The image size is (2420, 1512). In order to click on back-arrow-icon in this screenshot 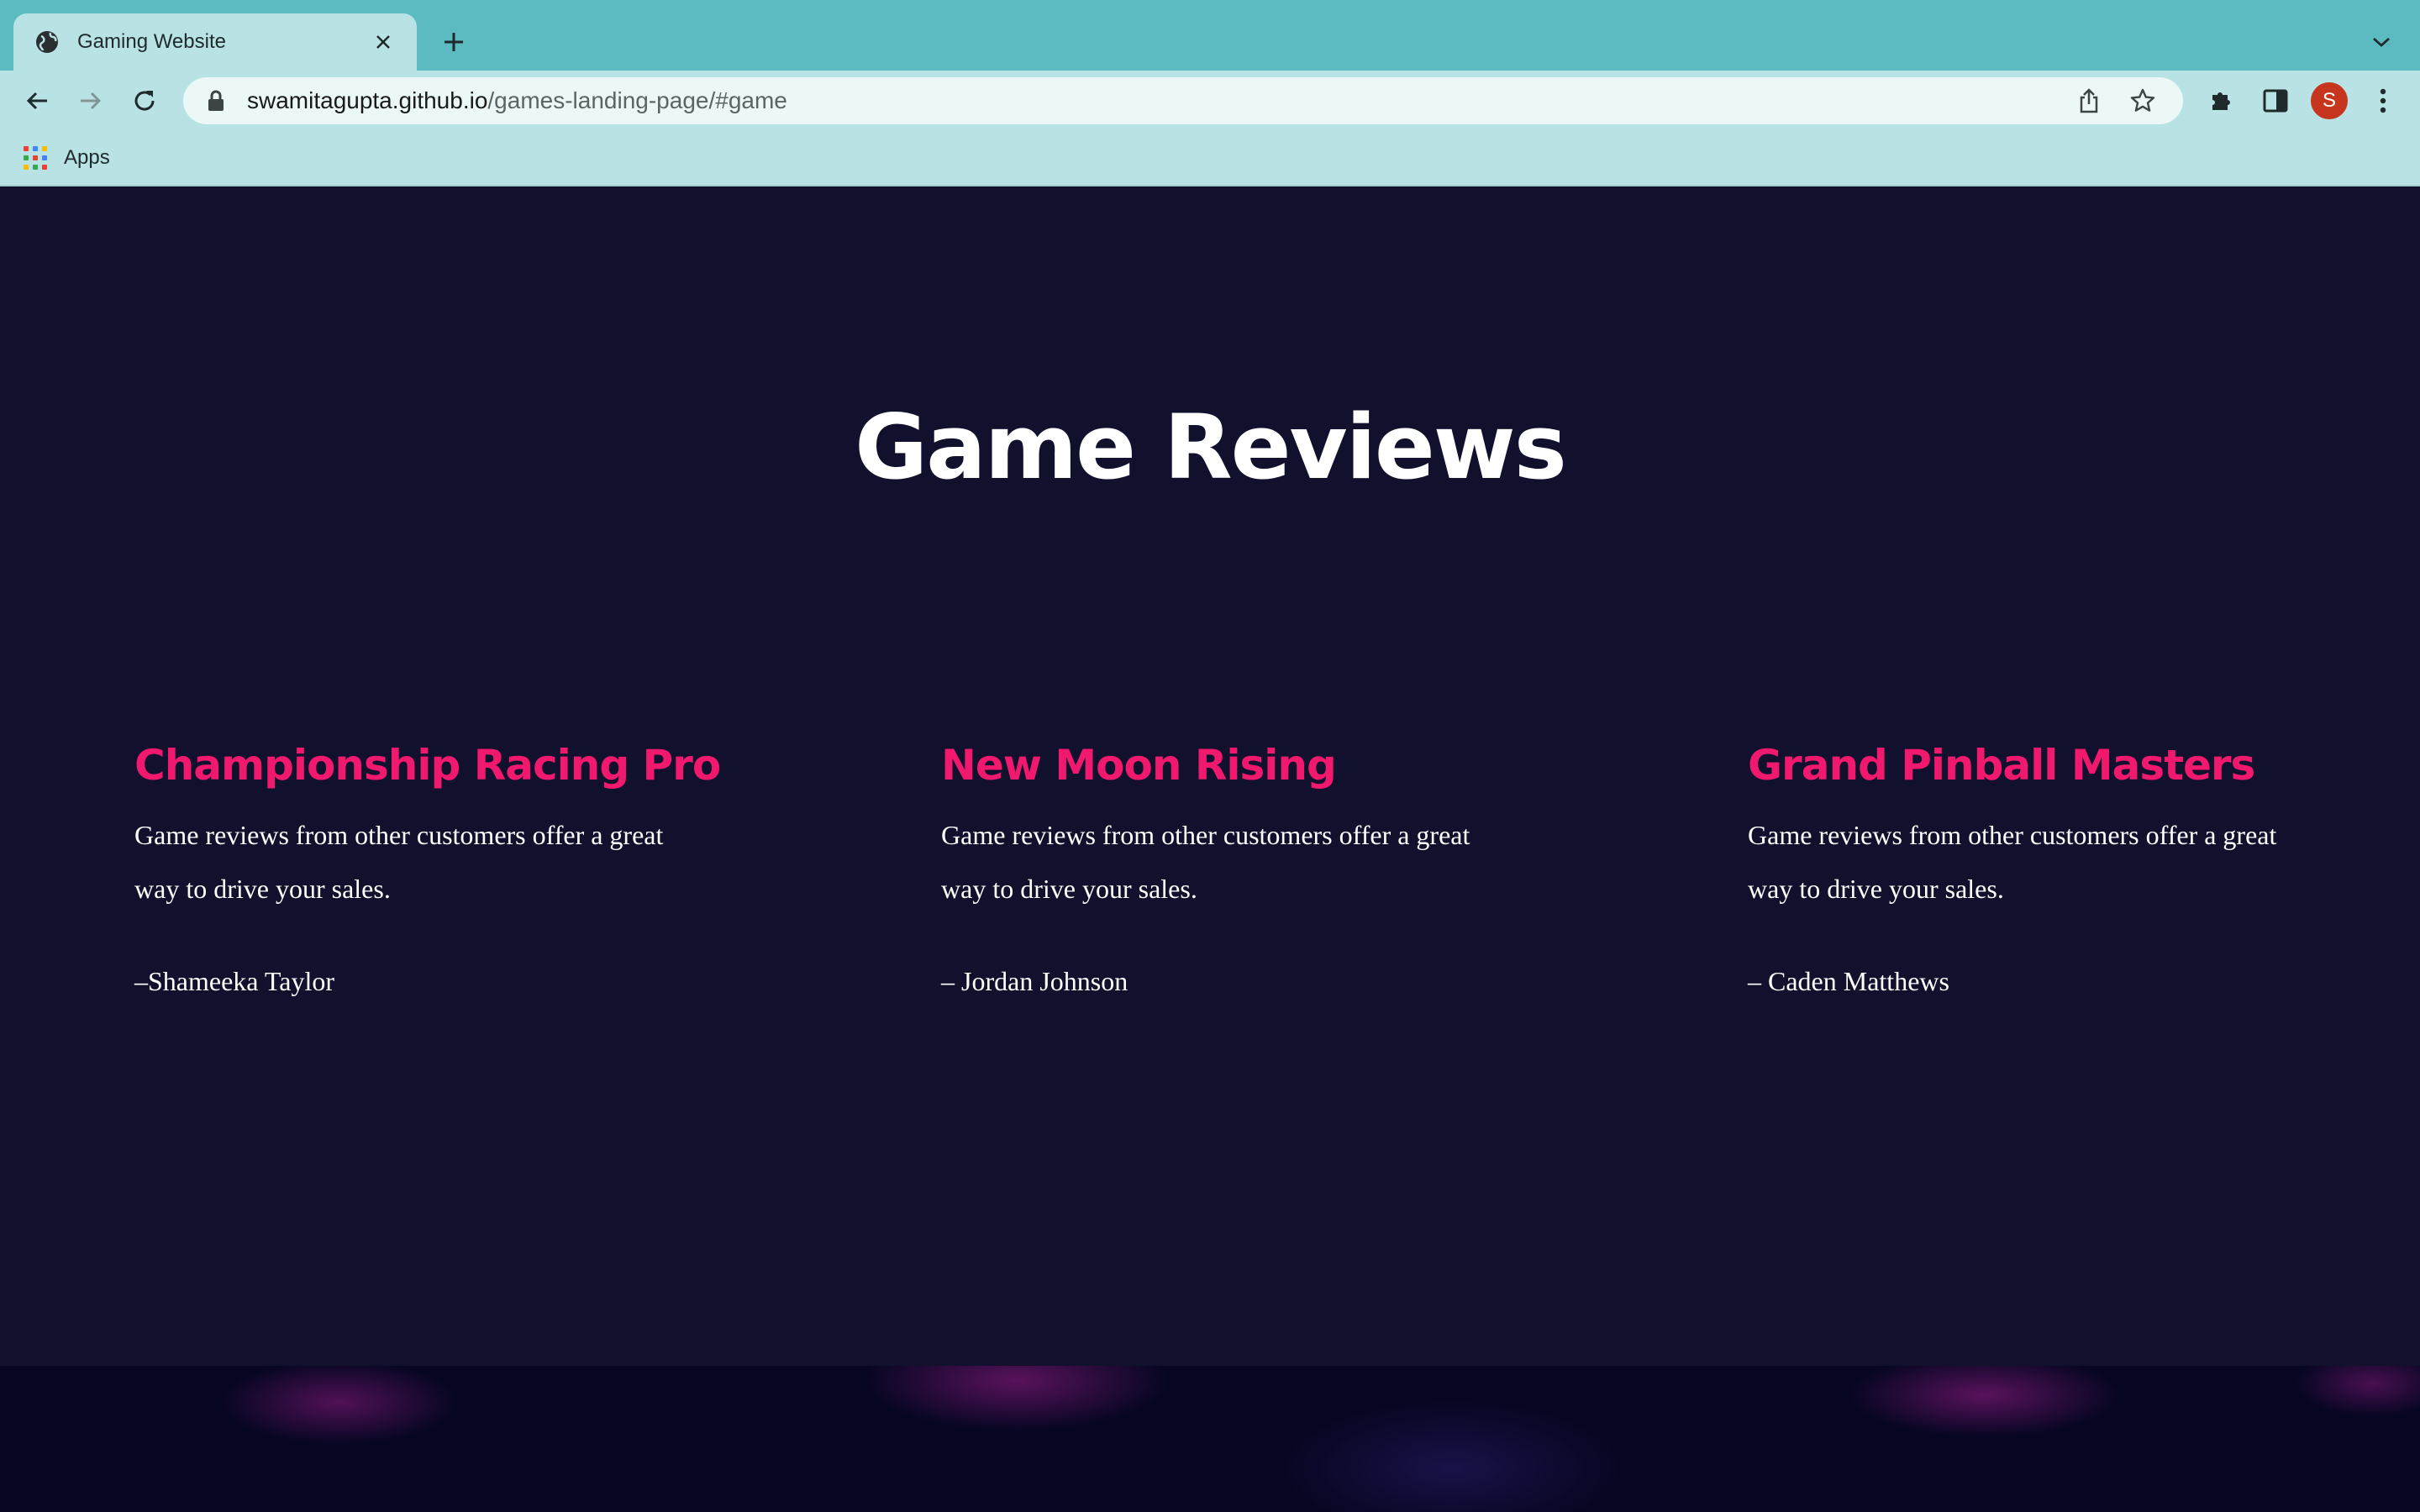, I will do `click(36, 100)`.